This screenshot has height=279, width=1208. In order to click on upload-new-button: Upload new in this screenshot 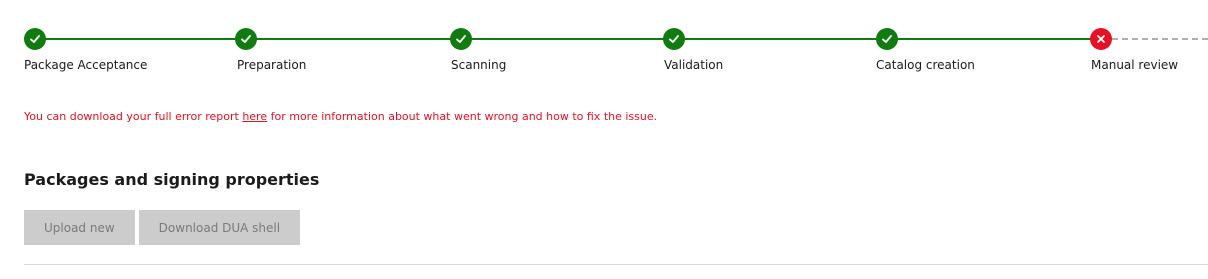, I will do `click(79, 227)`.